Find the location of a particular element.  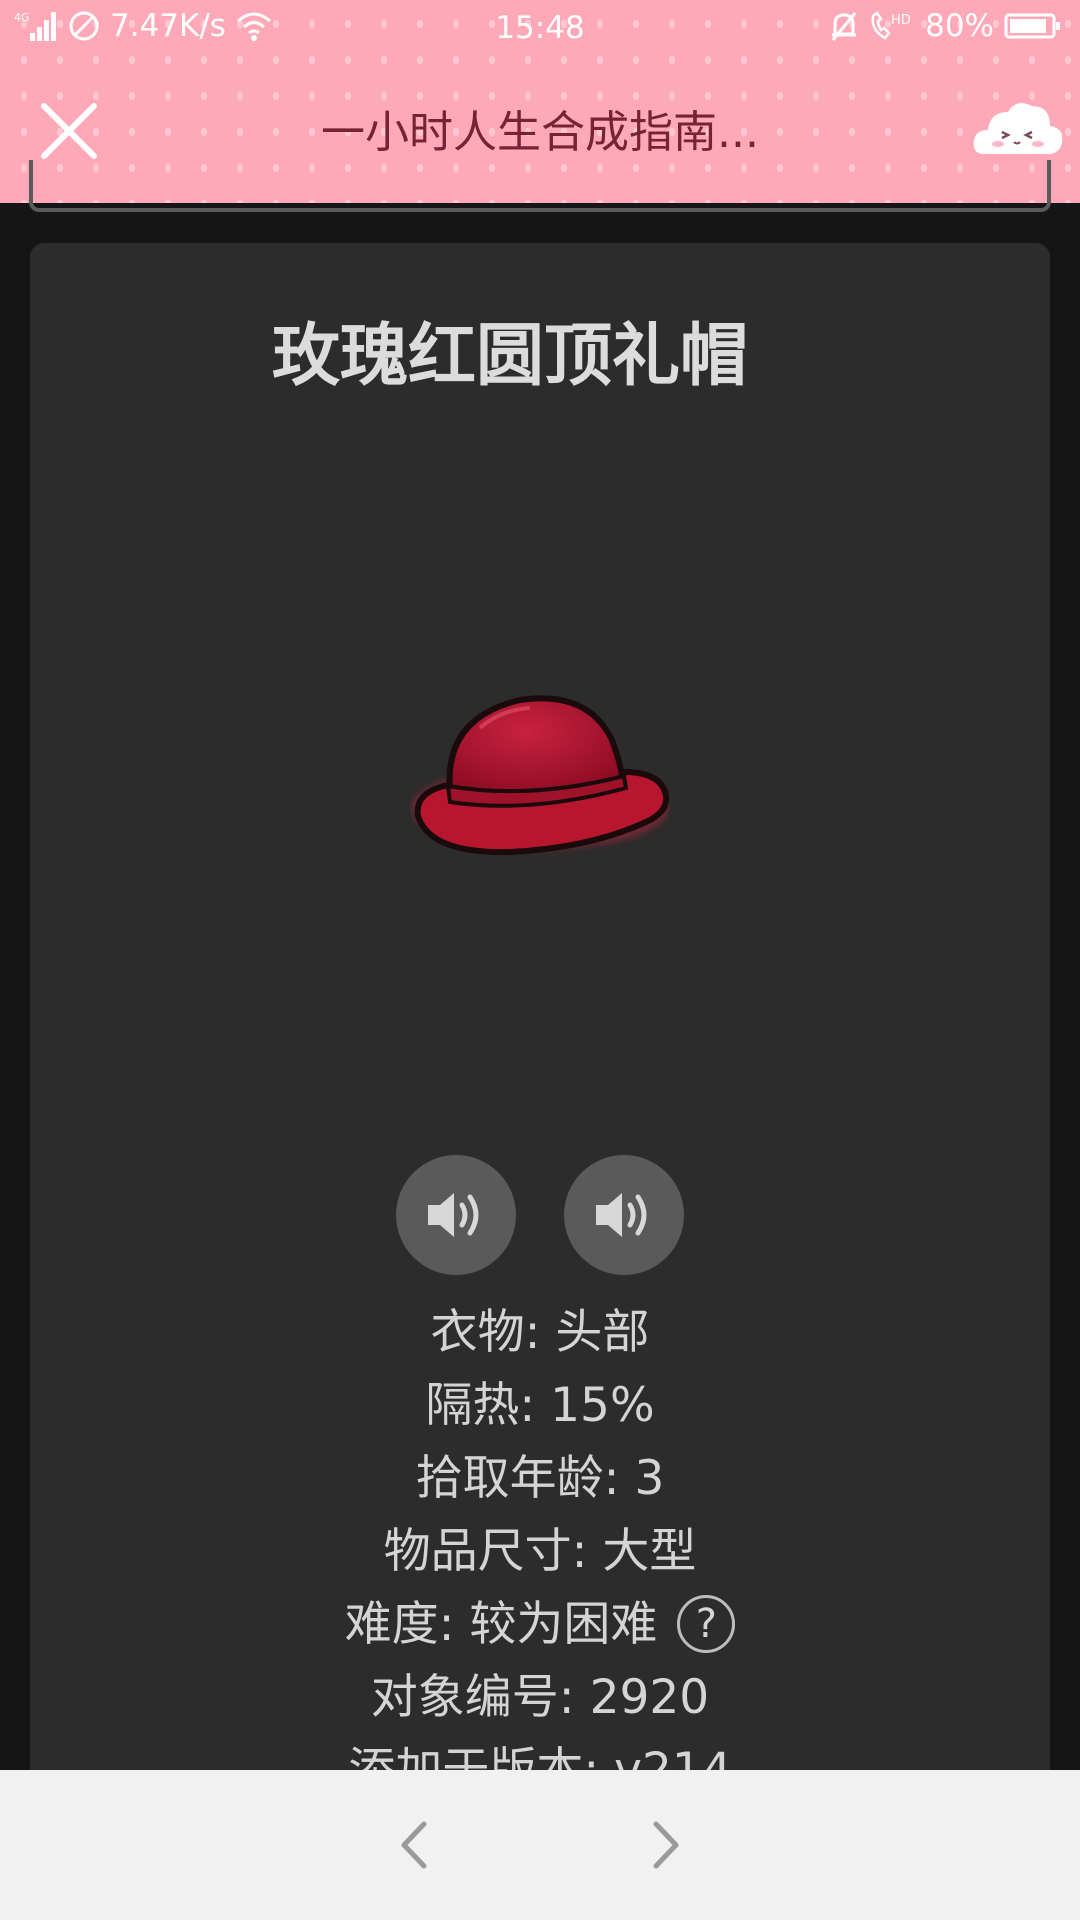

play-sound-button is located at coordinates (456, 1215).